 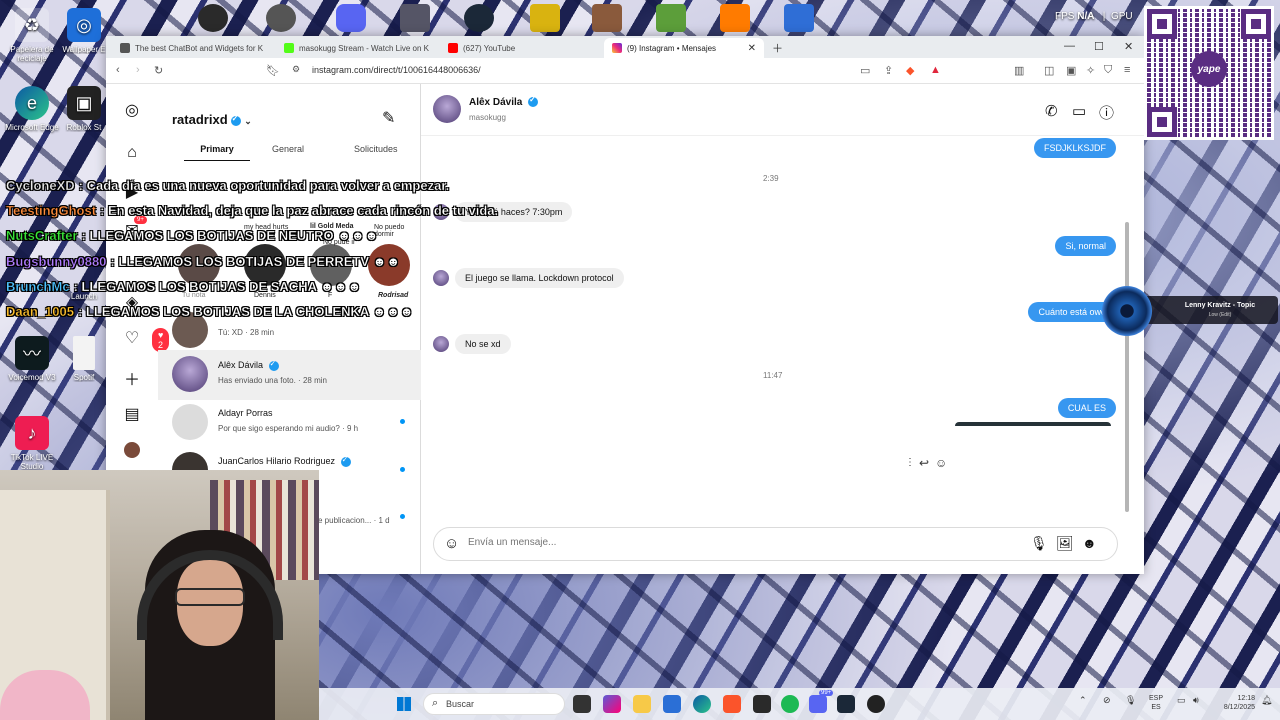 What do you see at coordinates (539, 278) in the screenshot?
I see `message-bubble-received: El juego se llama. Lockdown protocol` at bounding box center [539, 278].